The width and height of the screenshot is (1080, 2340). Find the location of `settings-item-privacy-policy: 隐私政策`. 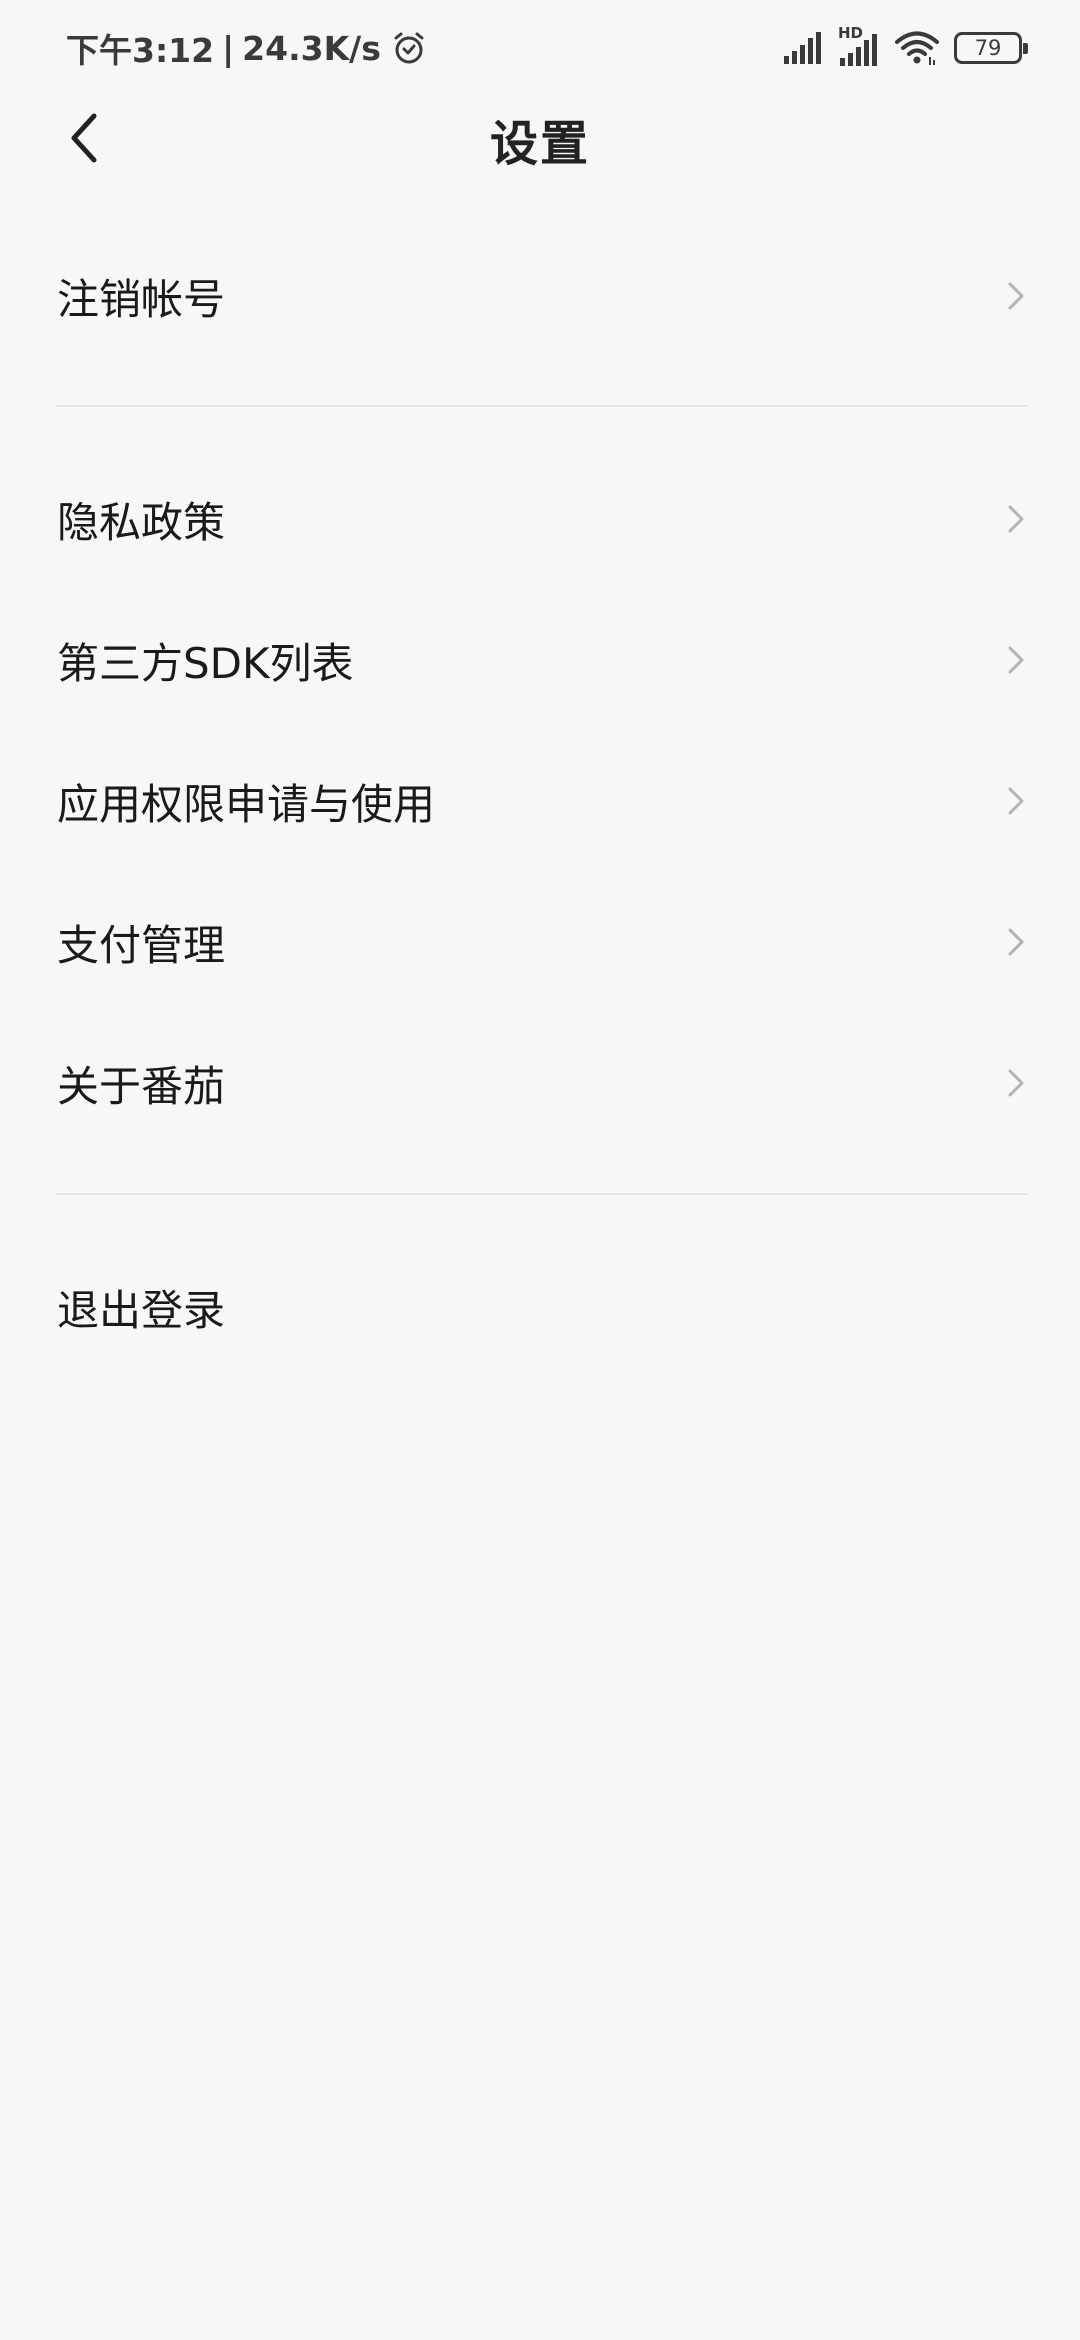

settings-item-privacy-policy: 隐私政策 is located at coordinates (540, 519).